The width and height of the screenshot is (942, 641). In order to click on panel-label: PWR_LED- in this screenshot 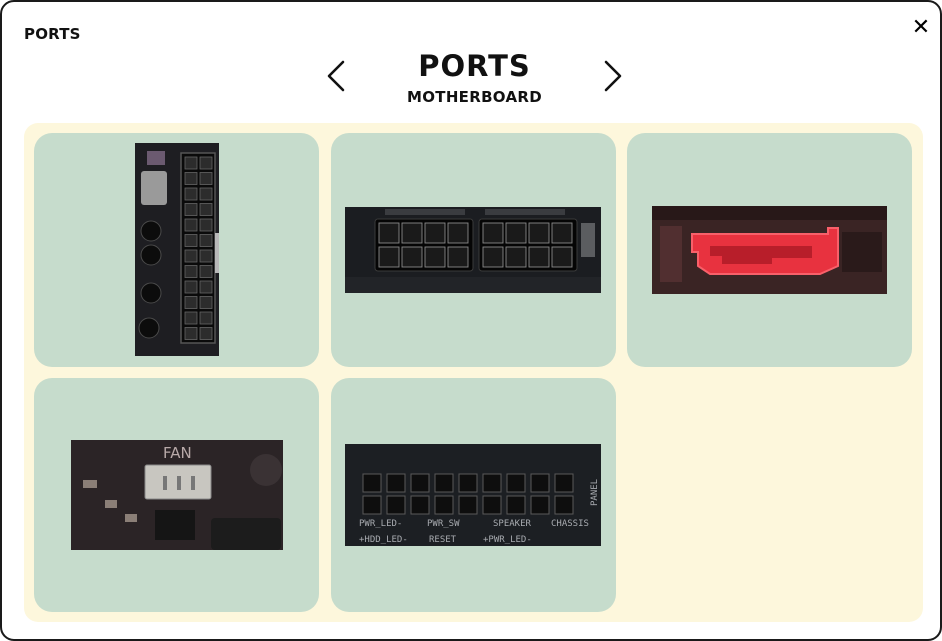, I will do `click(380, 524)`.